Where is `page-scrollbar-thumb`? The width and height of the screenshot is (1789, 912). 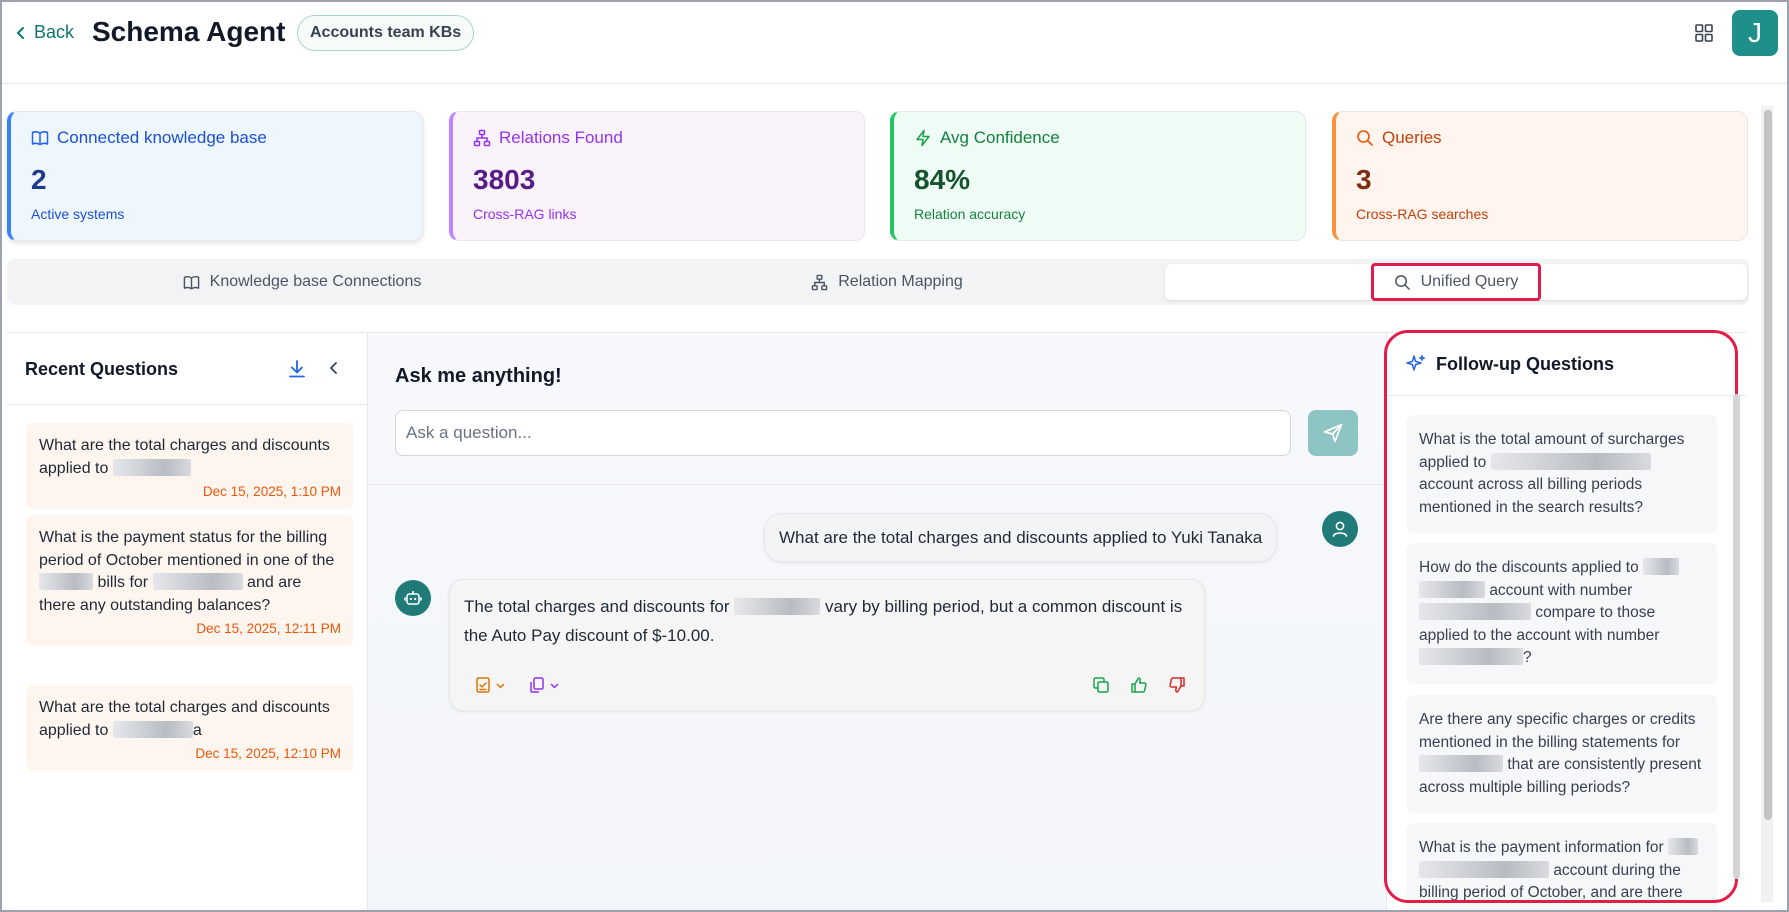
page-scrollbar-thumb is located at coordinates (1768, 465).